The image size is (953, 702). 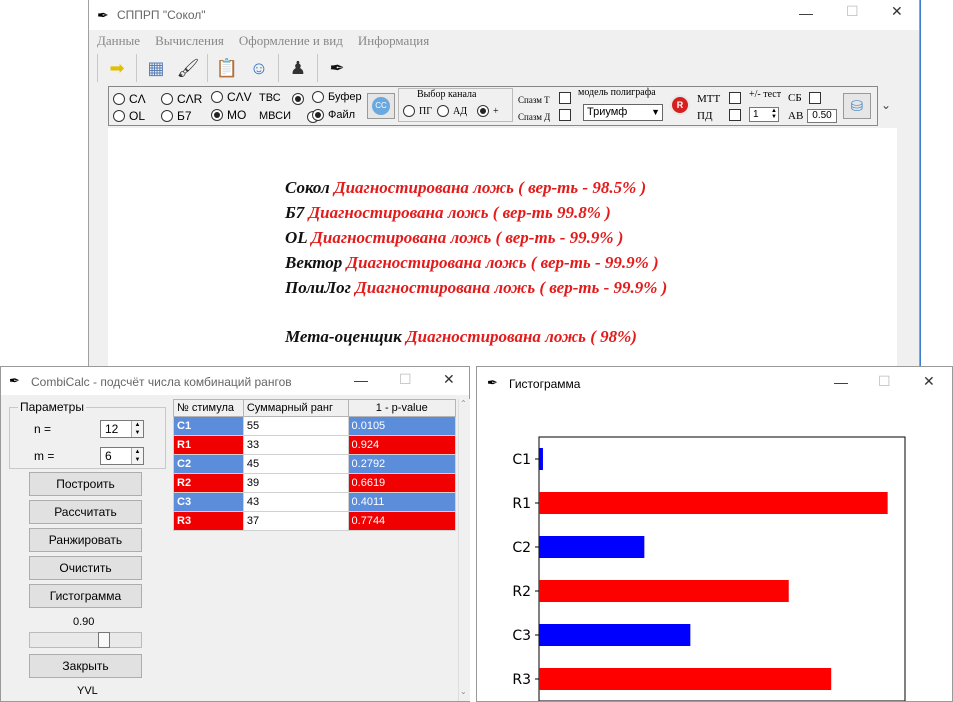 What do you see at coordinates (345, 97) in the screenshot?
I see `buffer-label: Буфер` at bounding box center [345, 97].